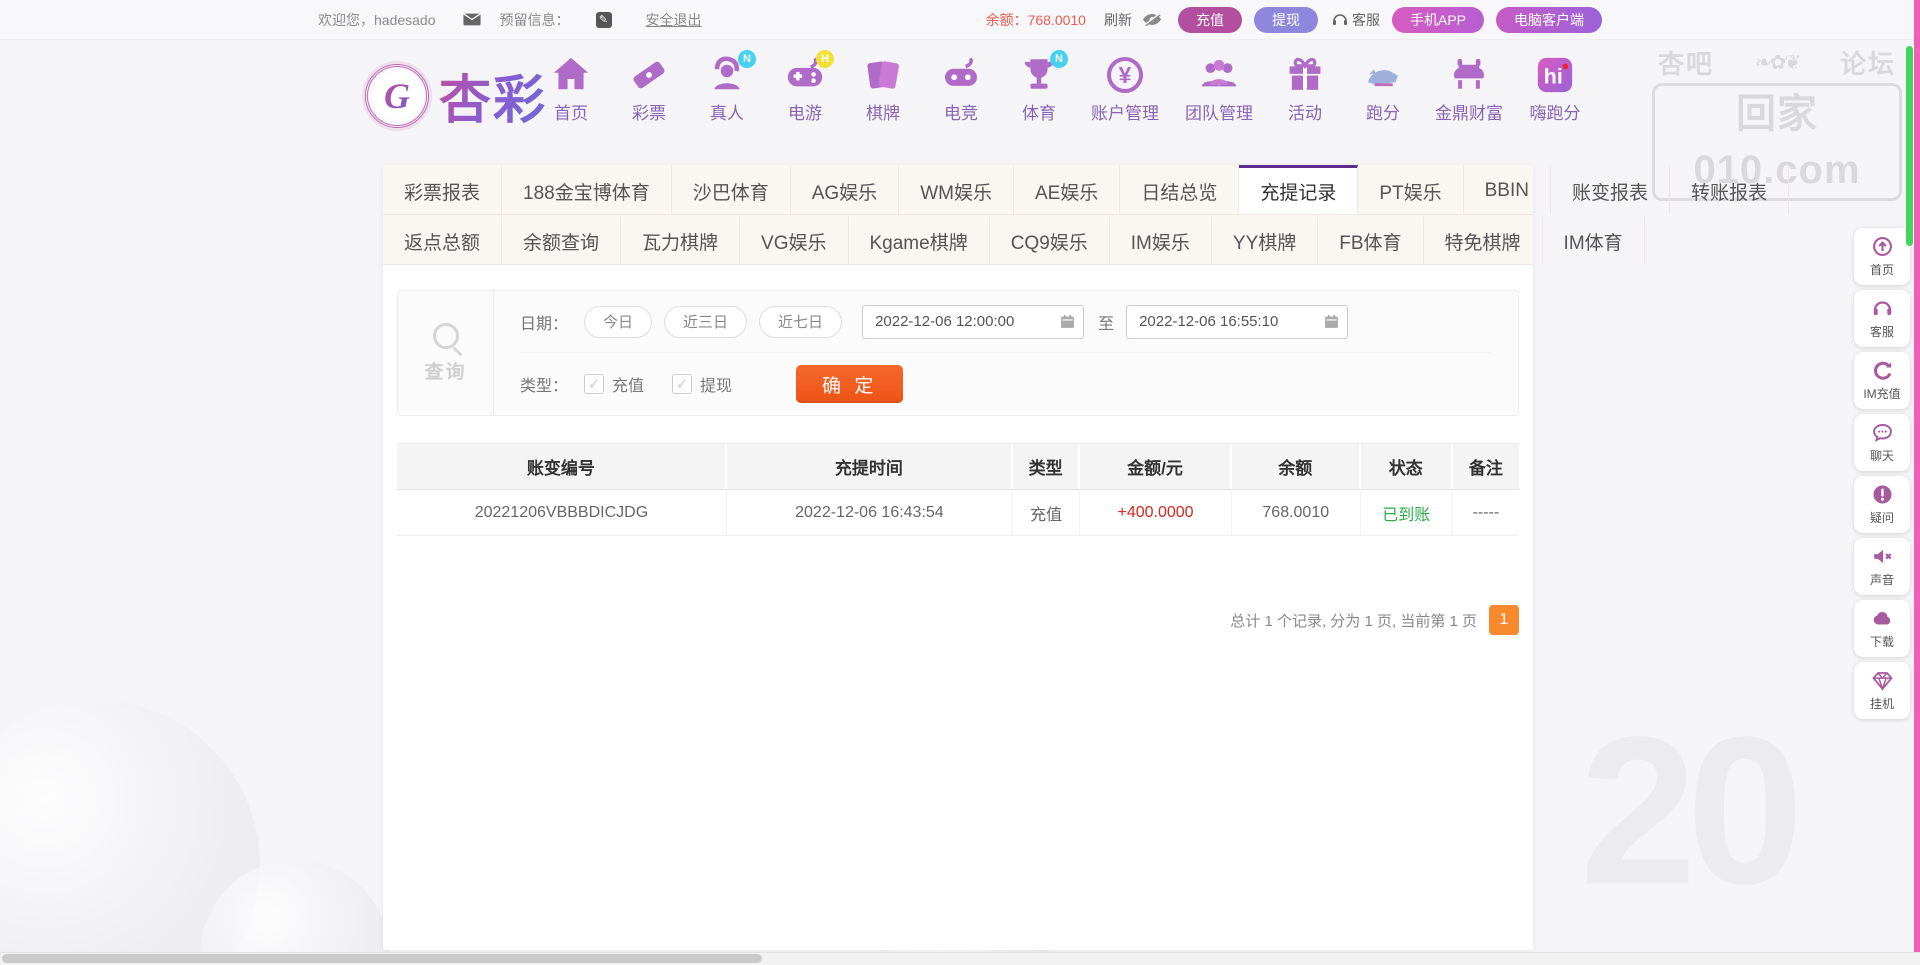  Describe the element at coordinates (1917, 482) in the screenshot. I see `vertical-scrollbar-track` at that location.